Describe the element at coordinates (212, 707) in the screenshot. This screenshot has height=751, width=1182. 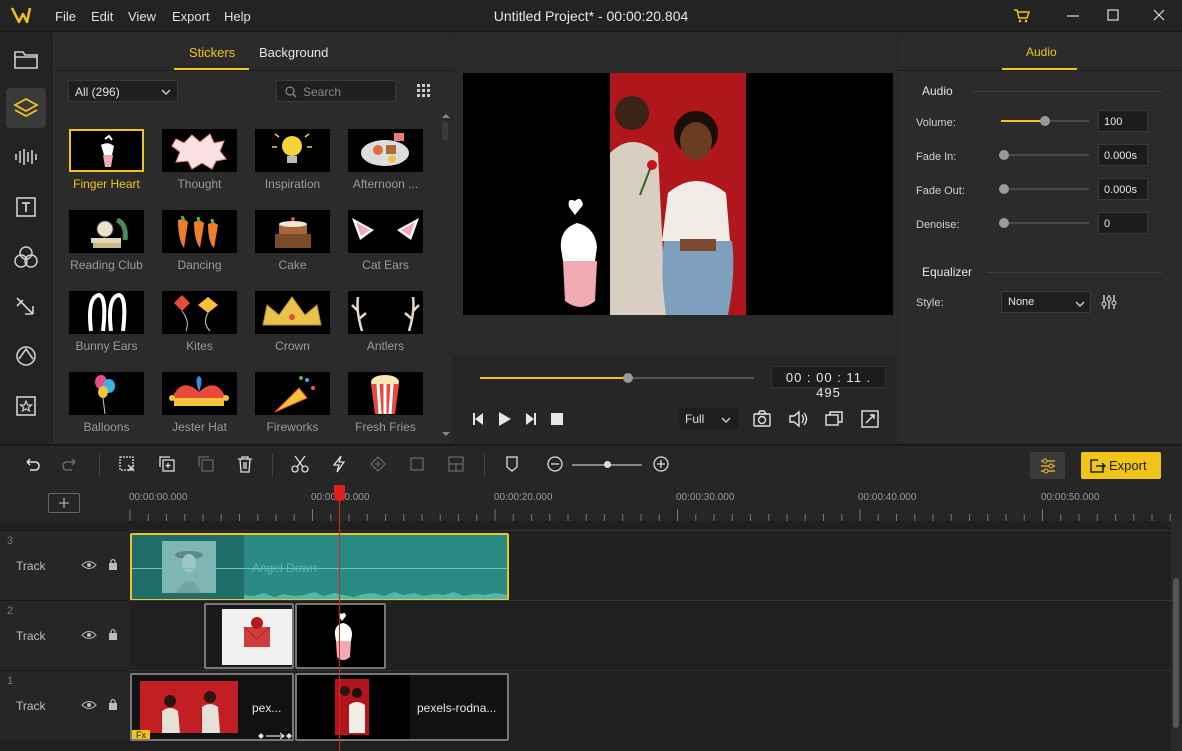
I see `video-clip-1: pex... Fx` at that location.